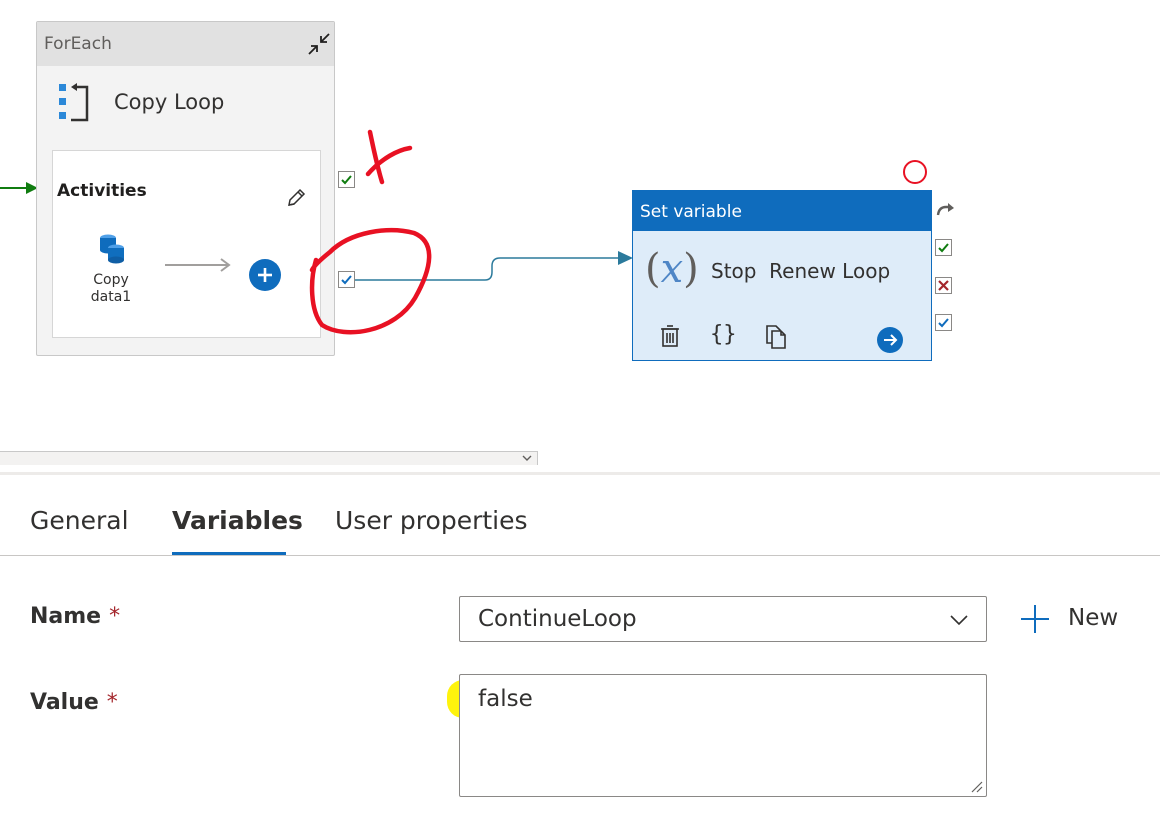 The width and height of the screenshot is (1160, 826). I want to click on collapse-icon, so click(319, 44).